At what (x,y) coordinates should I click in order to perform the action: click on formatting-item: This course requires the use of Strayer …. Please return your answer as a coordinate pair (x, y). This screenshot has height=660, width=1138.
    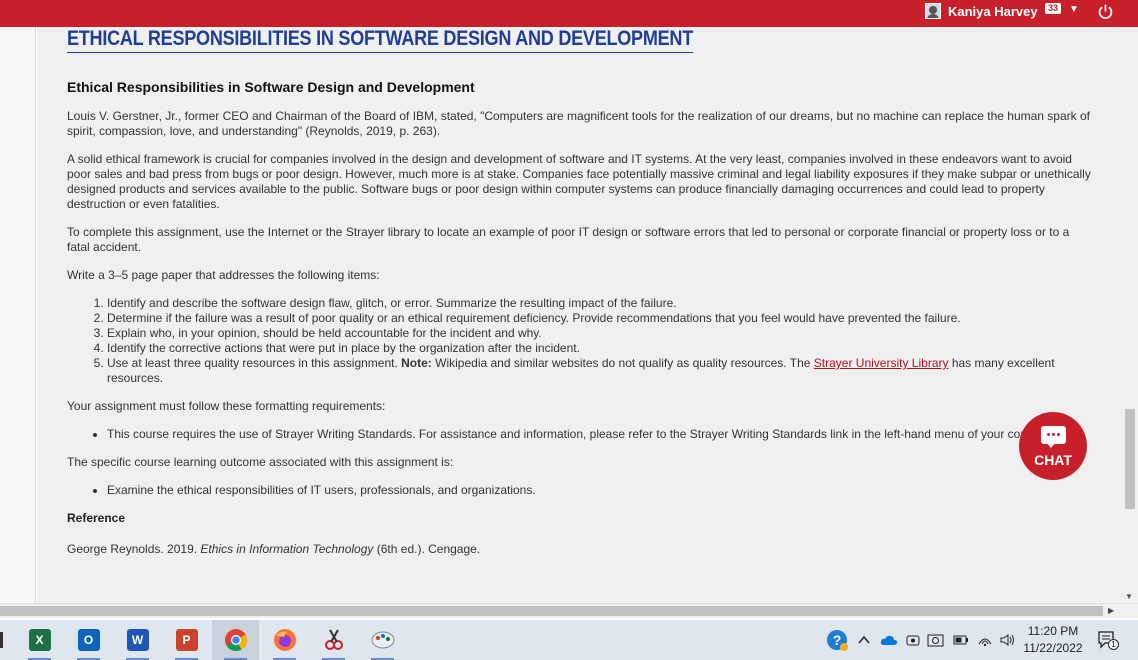
    Looking at the image, I should click on (599, 434).